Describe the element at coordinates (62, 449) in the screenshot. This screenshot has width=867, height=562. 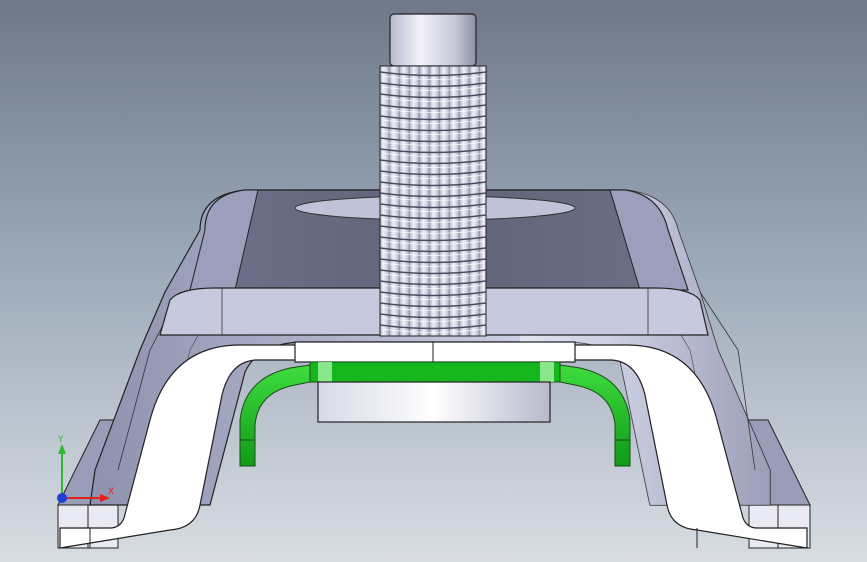
I see `y-axis-arrow-icon` at that location.